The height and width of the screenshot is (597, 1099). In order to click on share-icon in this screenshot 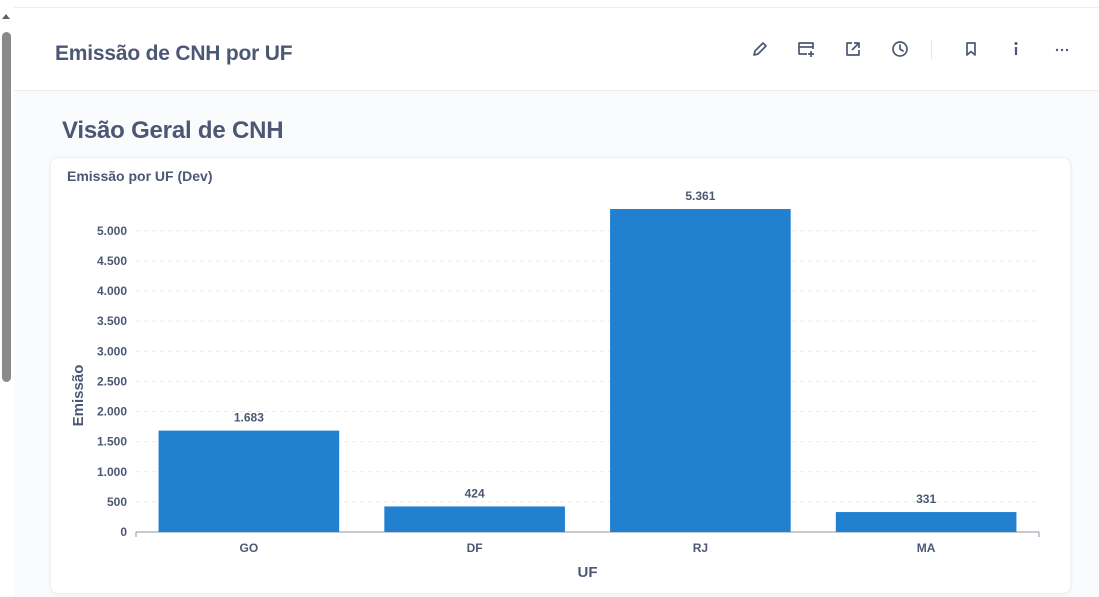, I will do `click(853, 49)`.